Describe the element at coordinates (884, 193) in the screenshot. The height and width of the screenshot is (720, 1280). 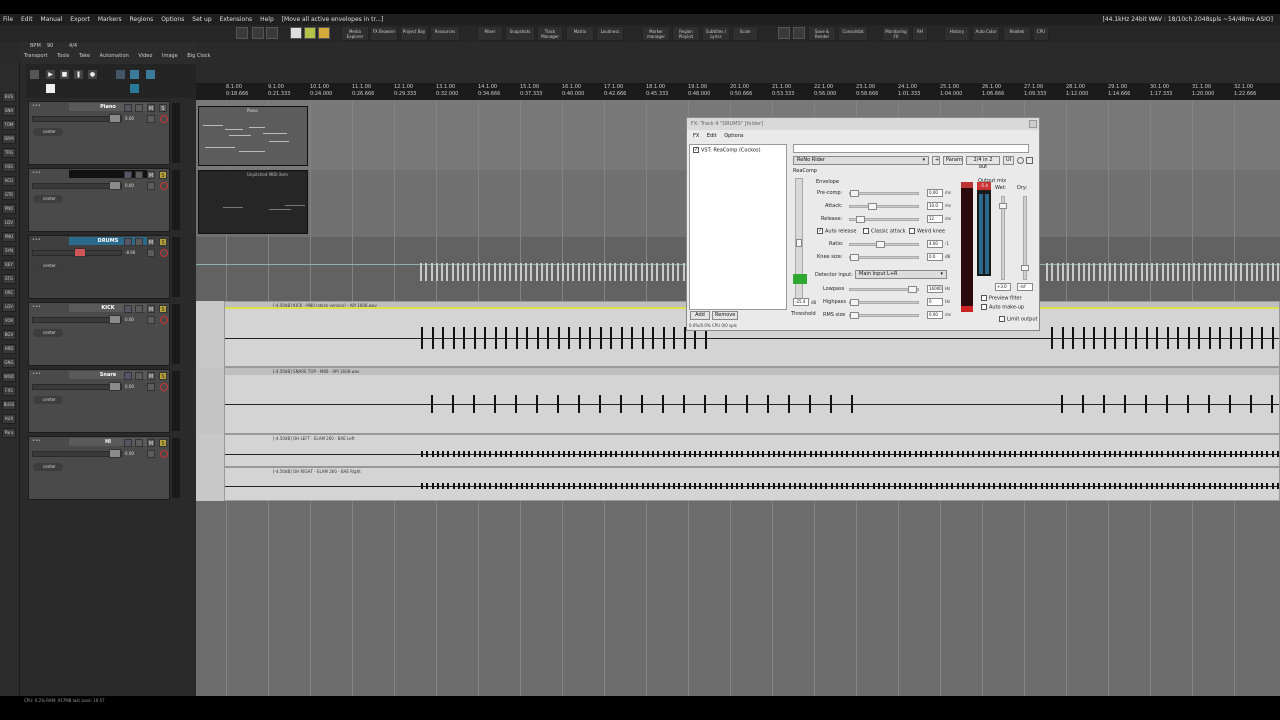
I see `precomp-slider` at that location.